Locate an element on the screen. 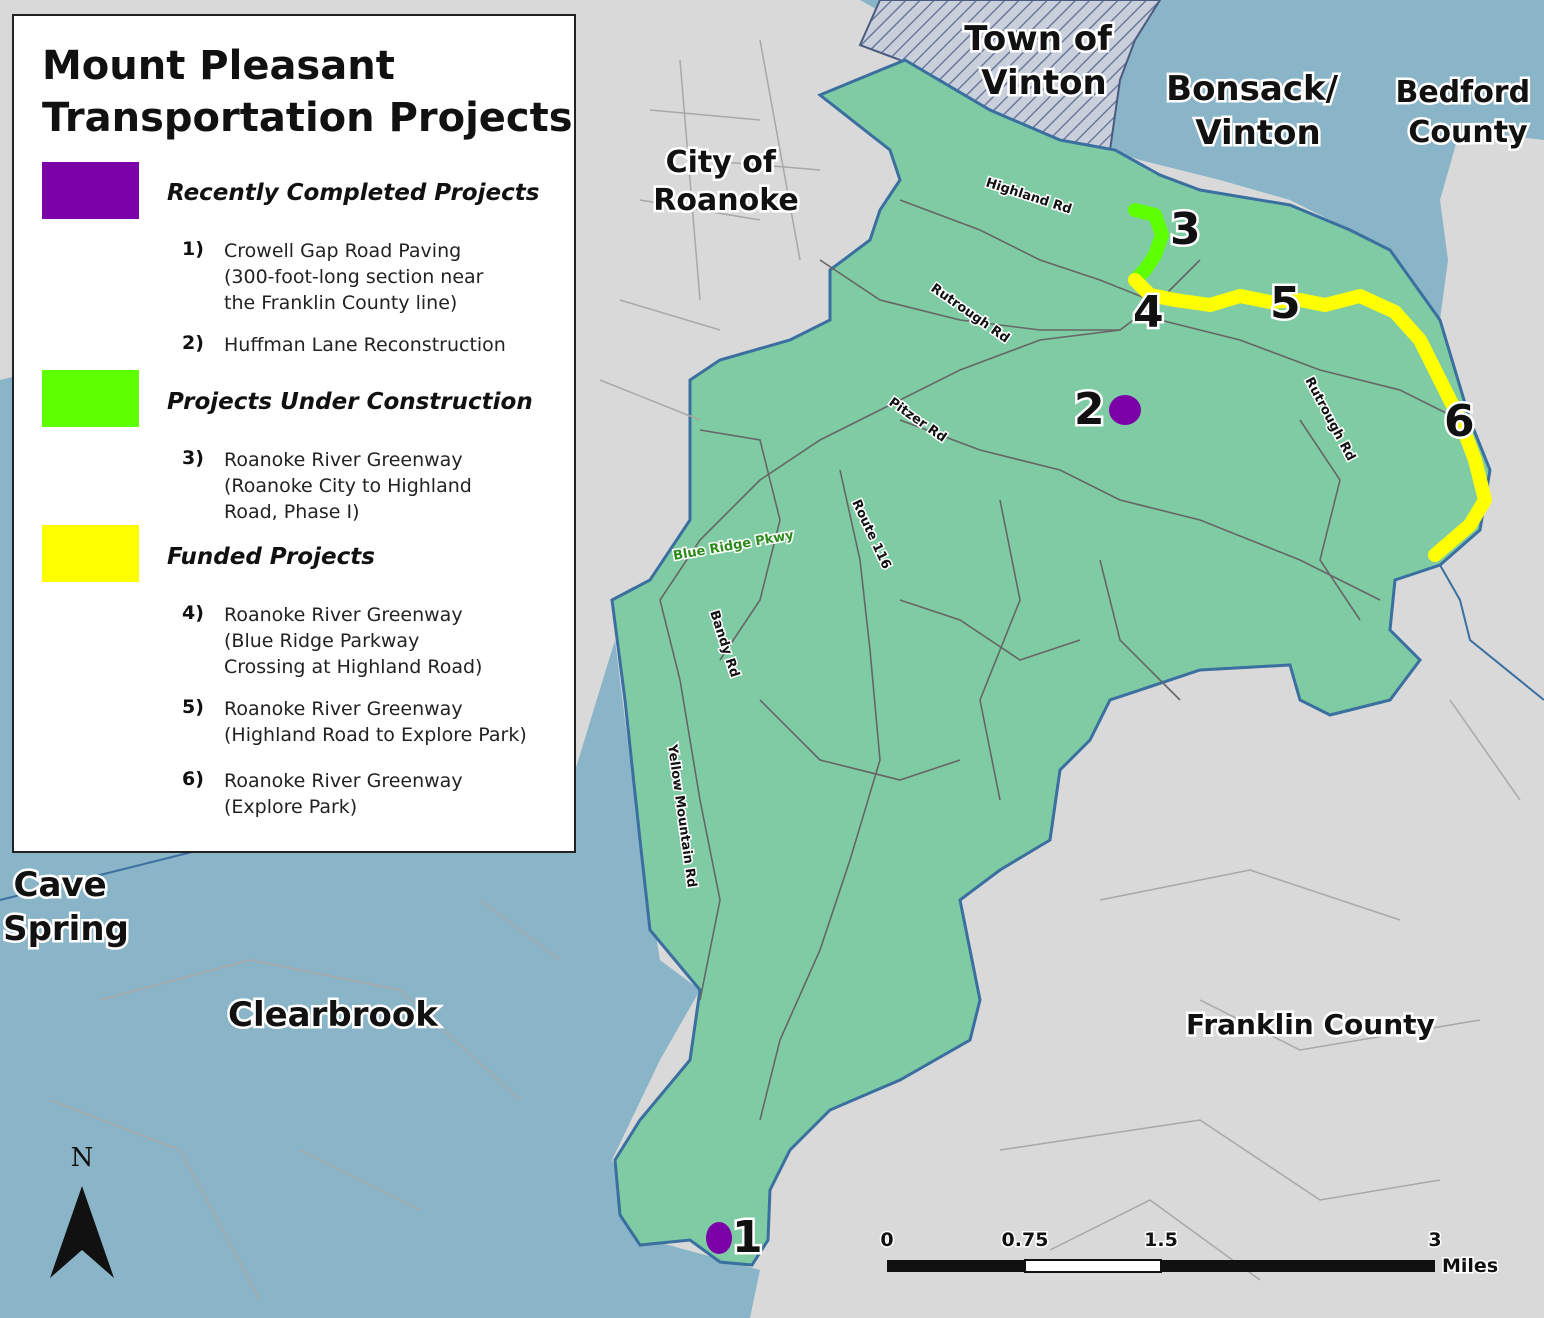 The width and height of the screenshot is (1544, 1318). legend-title-line1: Mount Pleasant is located at coordinates (218, 66).